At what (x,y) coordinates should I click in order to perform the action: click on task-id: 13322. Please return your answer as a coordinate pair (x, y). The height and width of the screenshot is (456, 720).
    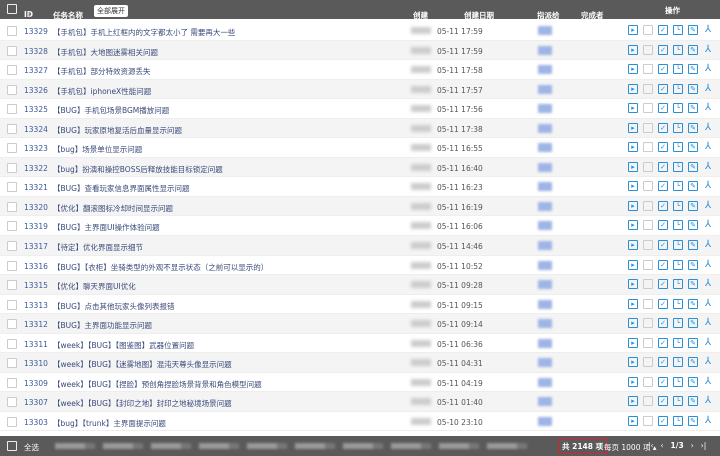
    Looking at the image, I should click on (36, 168).